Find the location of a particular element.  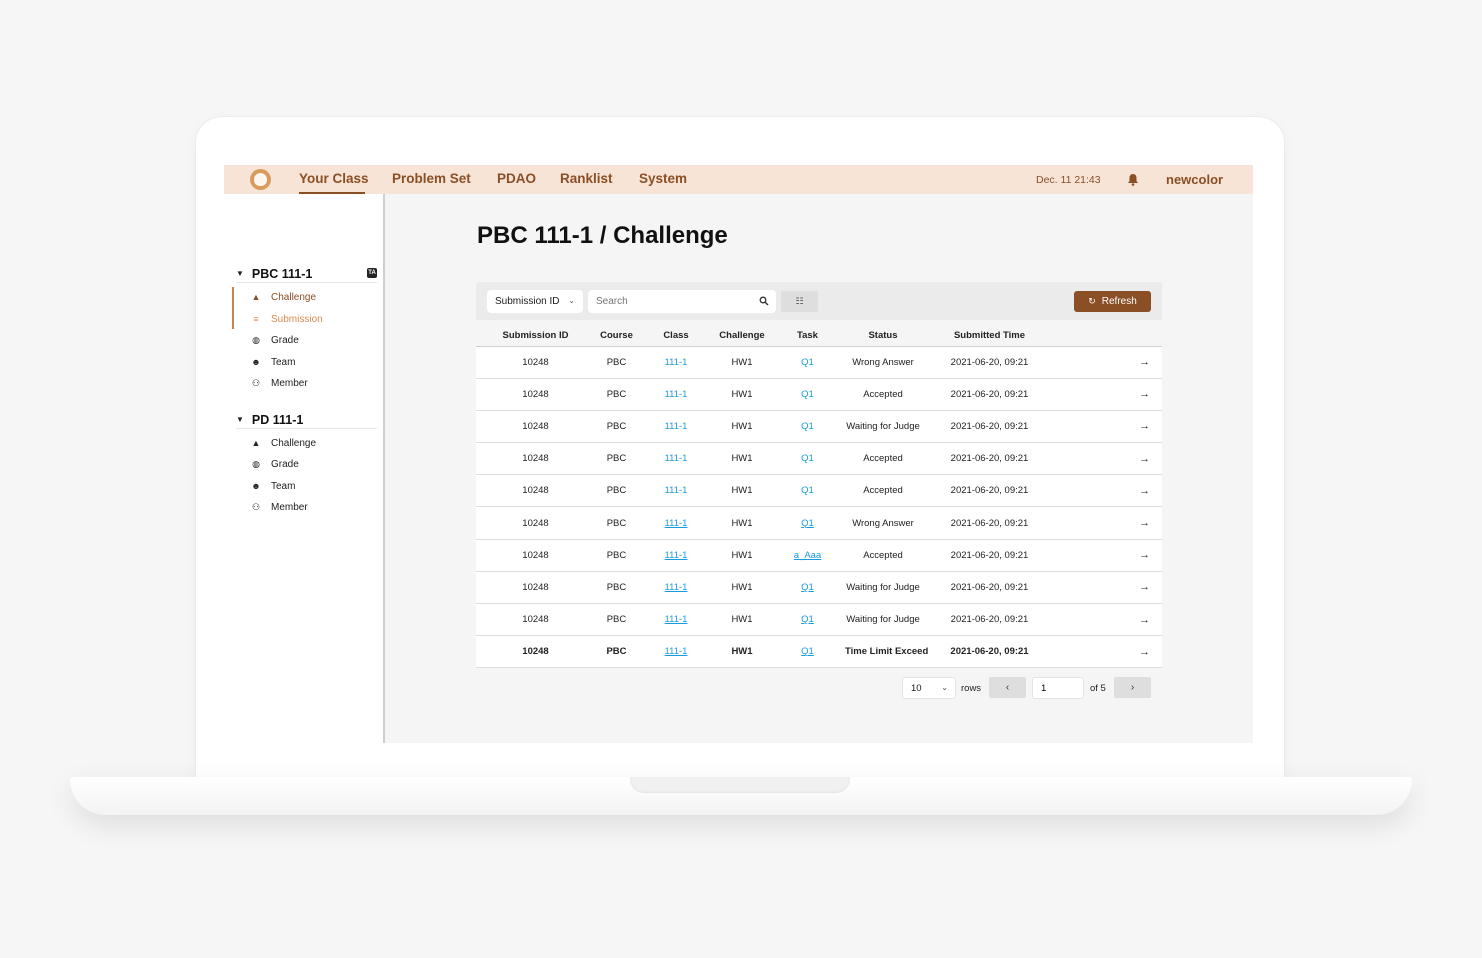

user-name: newcolor is located at coordinates (1194, 179).